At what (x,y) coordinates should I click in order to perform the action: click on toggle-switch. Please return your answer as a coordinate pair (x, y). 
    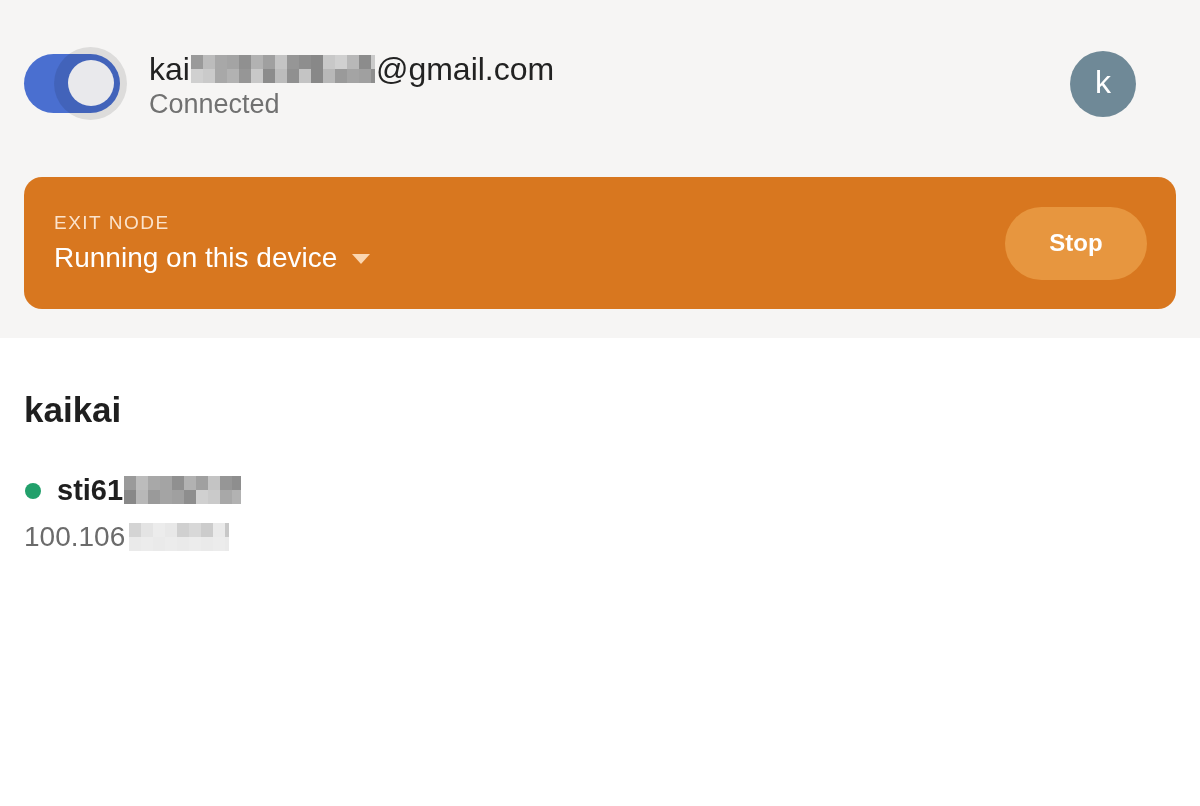
    Looking at the image, I should click on (75, 83).